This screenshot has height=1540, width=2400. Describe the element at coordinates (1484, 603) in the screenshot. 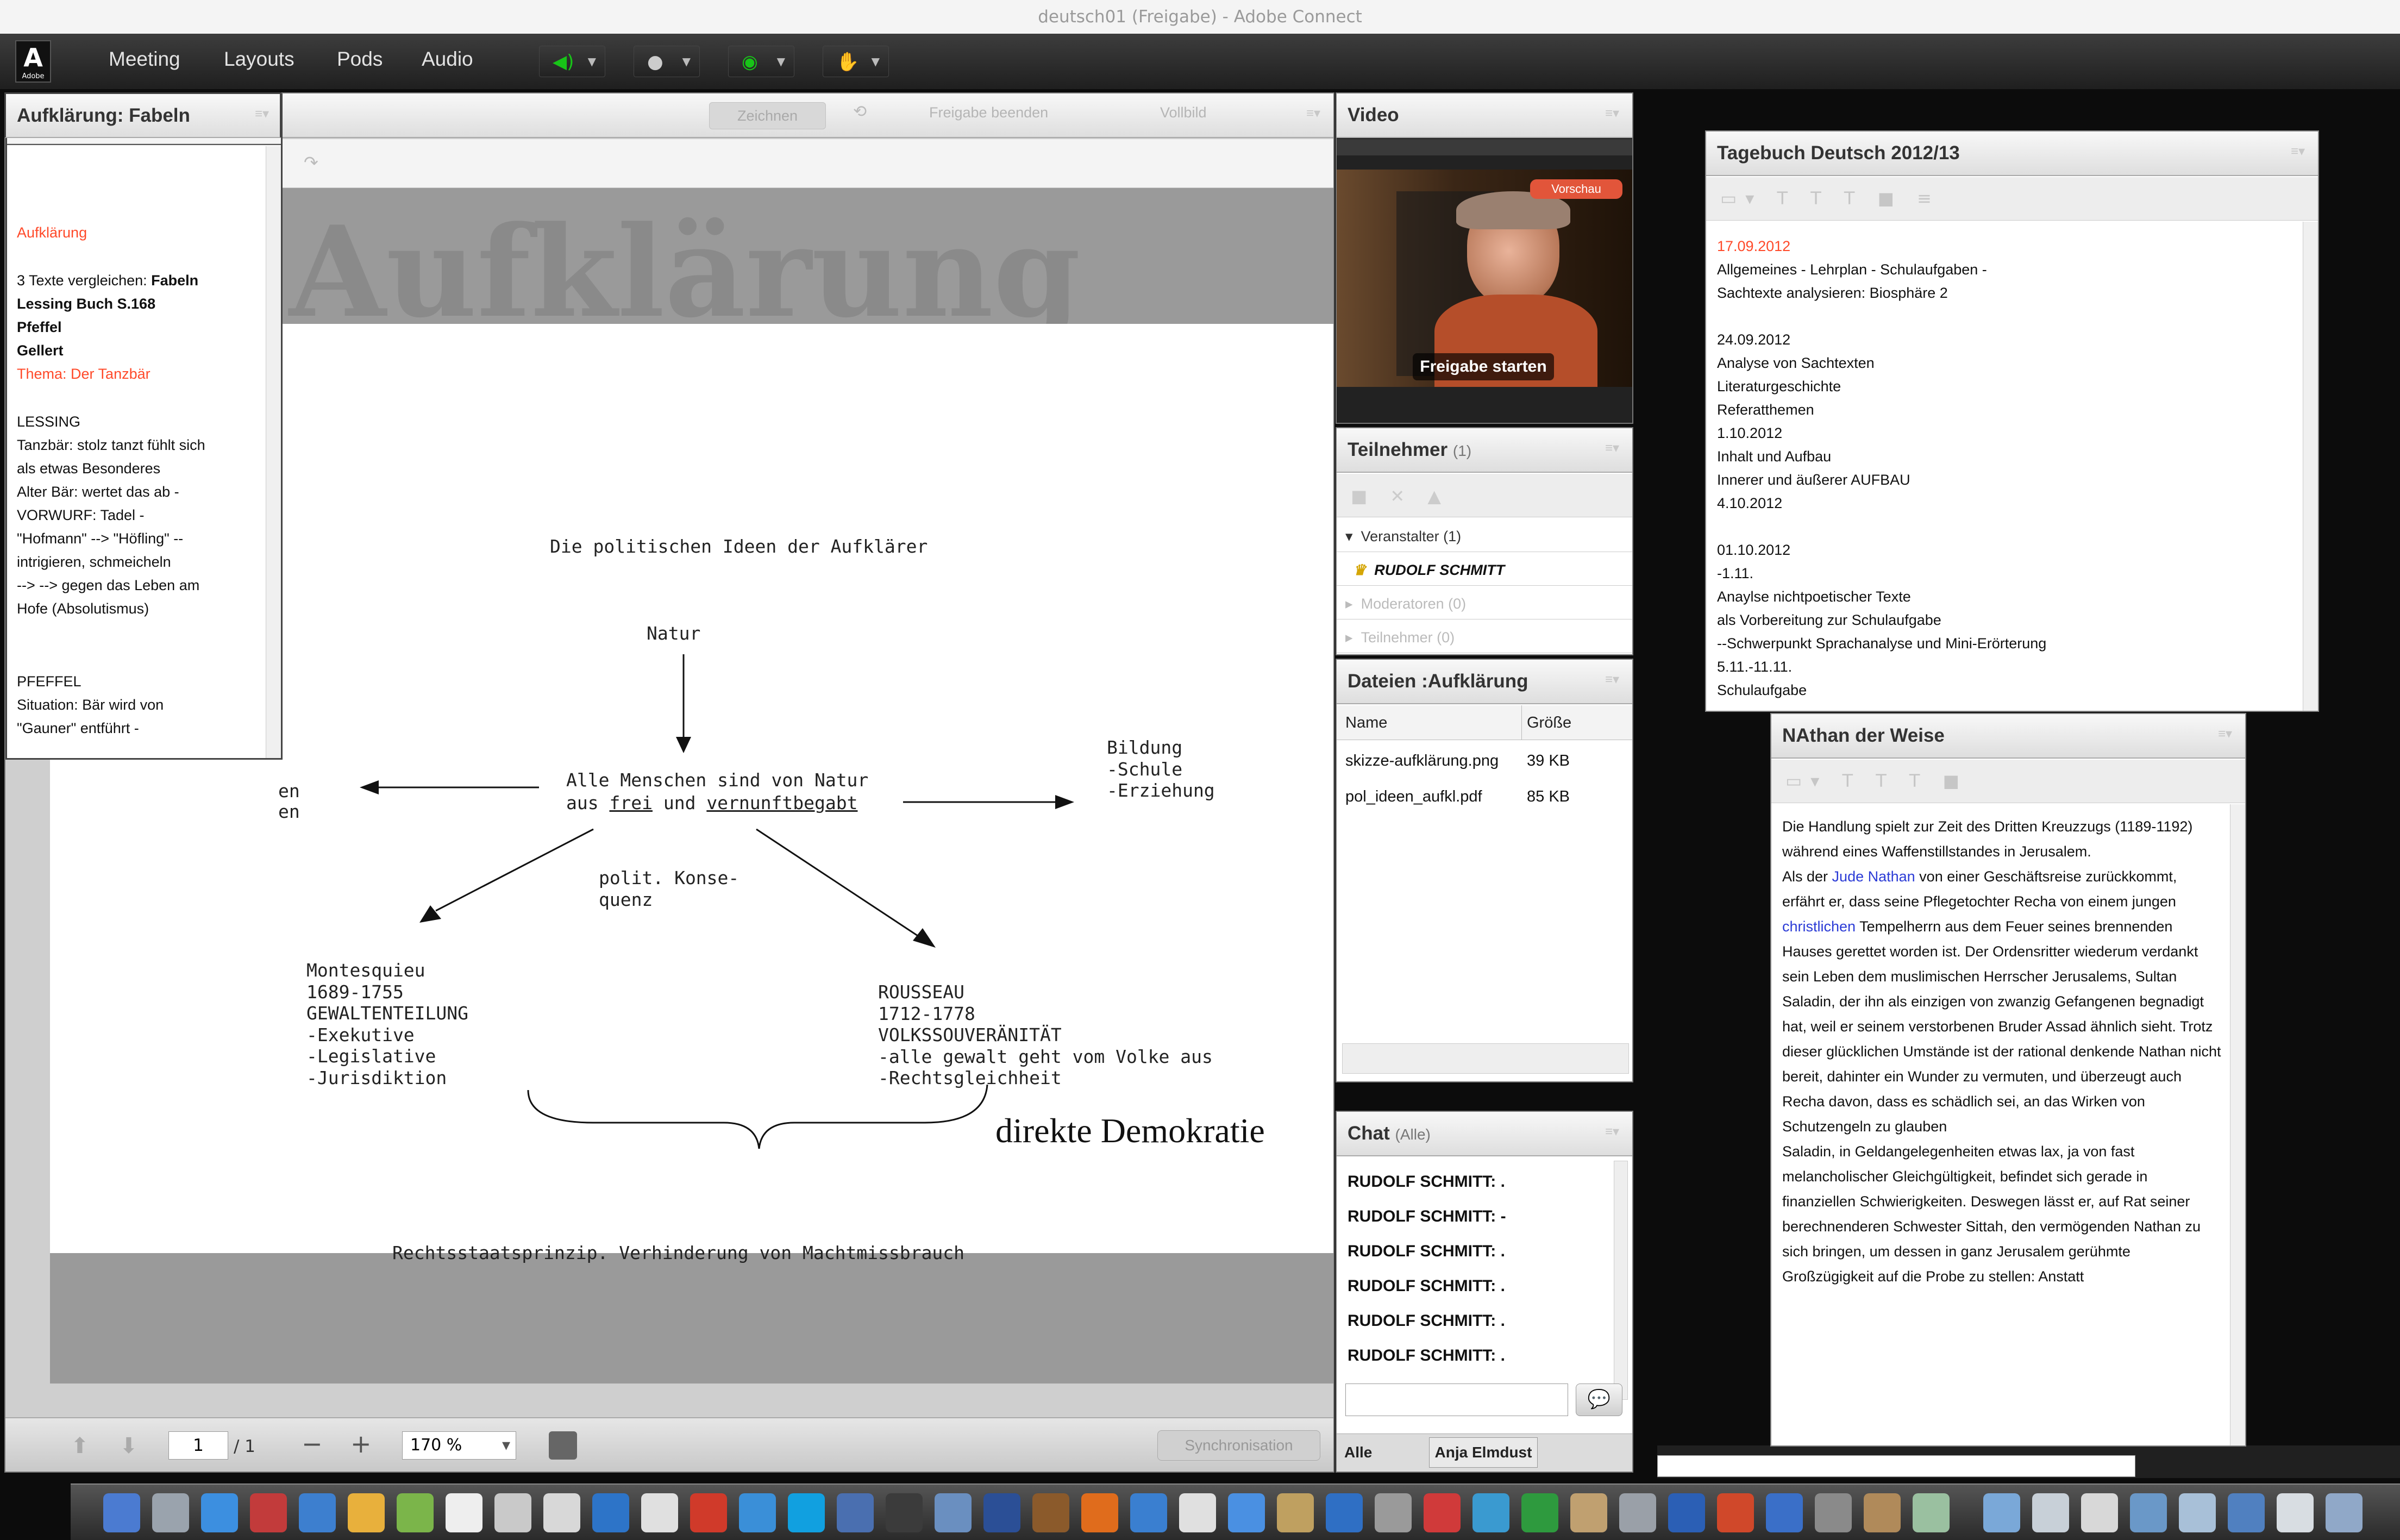

I see `group-presenters: ▸ Moderatoren (0)` at that location.